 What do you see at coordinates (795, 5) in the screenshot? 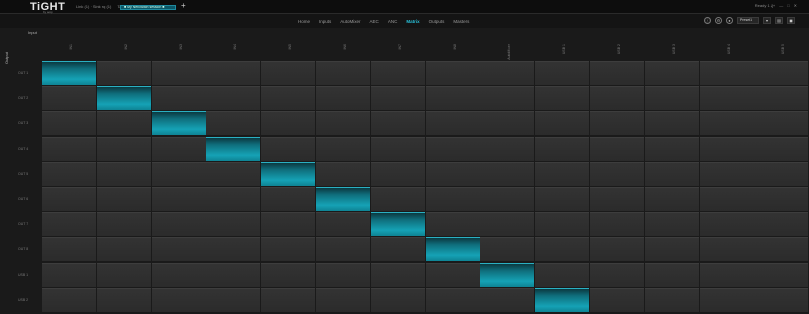
I see `close-icon: ✕` at bounding box center [795, 5].